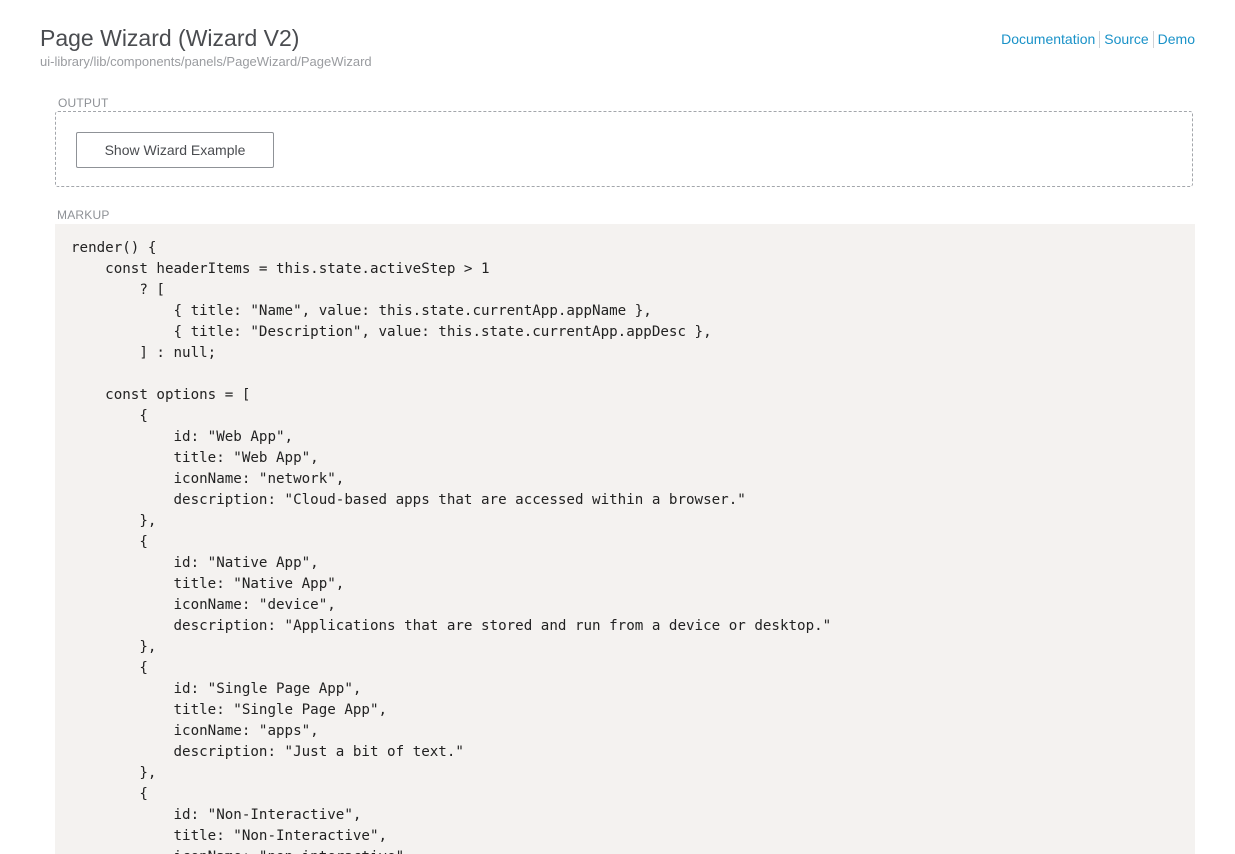  What do you see at coordinates (216, 815) in the screenshot?
I see `code-line: id: "Non-Interactive",` at bounding box center [216, 815].